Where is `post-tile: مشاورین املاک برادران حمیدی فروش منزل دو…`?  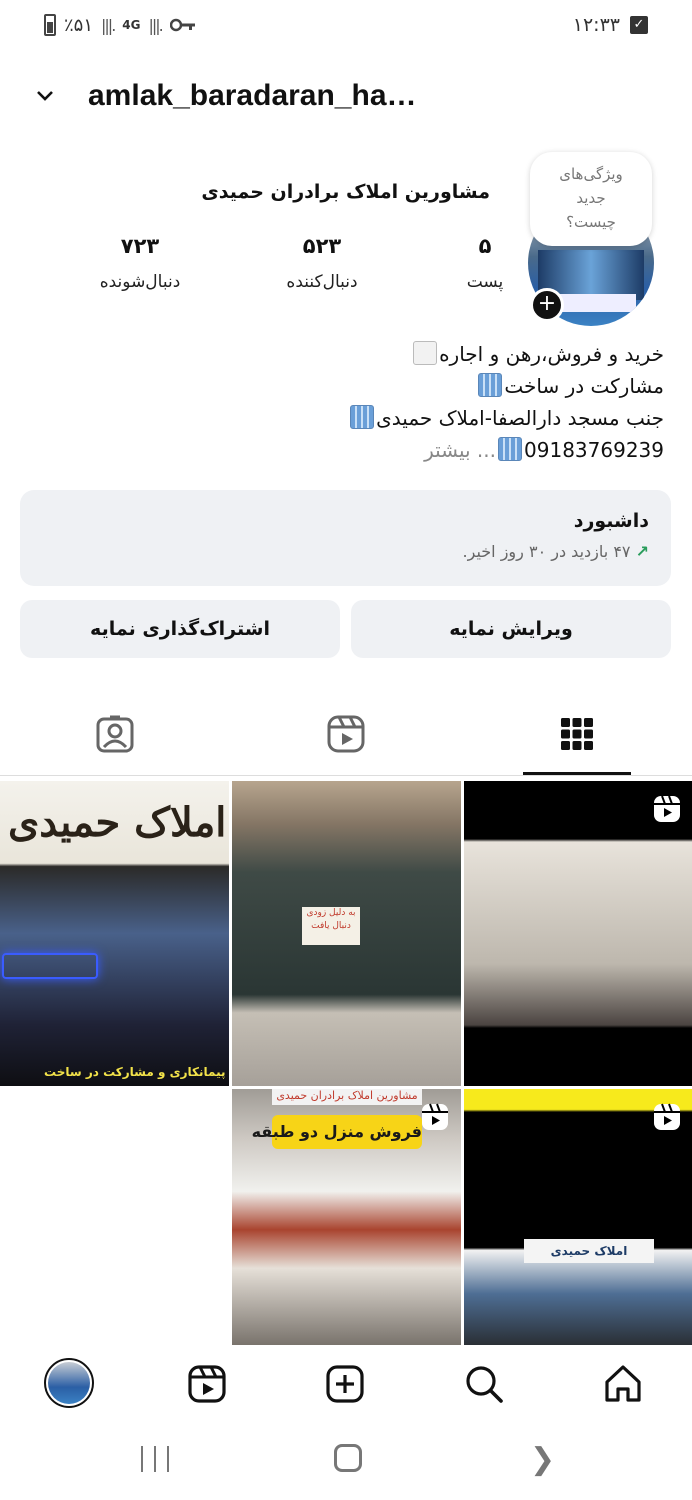 post-tile: مشاورین املاک برادران حمیدی فروش منزل دو… is located at coordinates (346, 1217).